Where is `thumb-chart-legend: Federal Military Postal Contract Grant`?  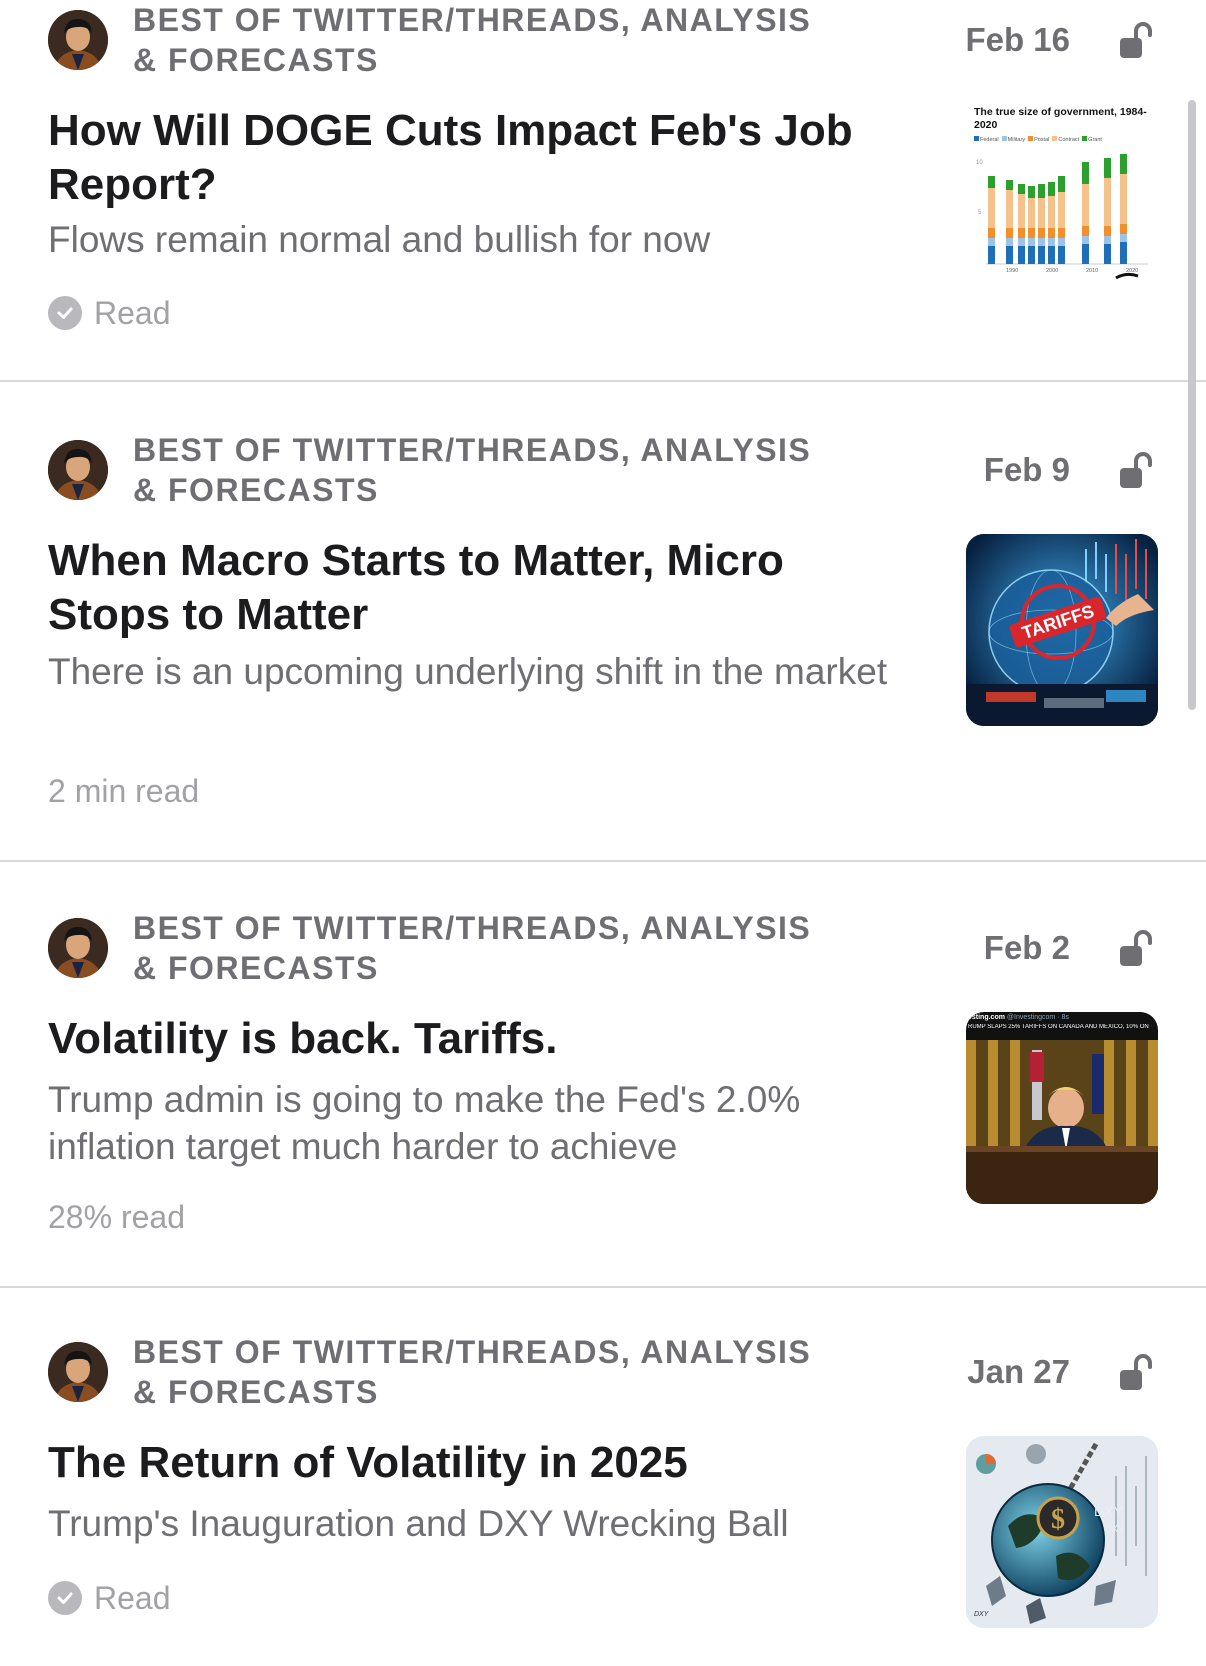 thumb-chart-legend: Federal Military Postal Contract Grant is located at coordinates (1066, 139).